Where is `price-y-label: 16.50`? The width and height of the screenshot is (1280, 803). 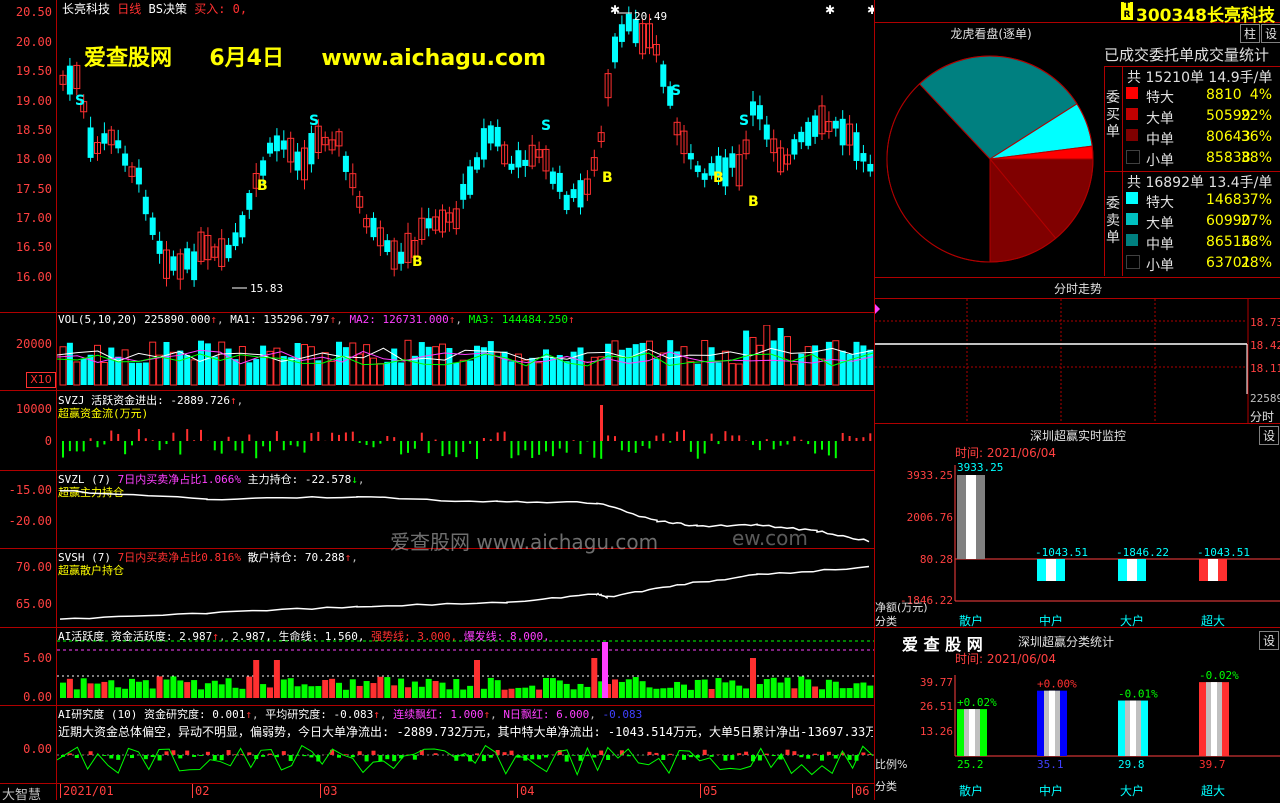 price-y-label: 16.50 is located at coordinates (26, 247).